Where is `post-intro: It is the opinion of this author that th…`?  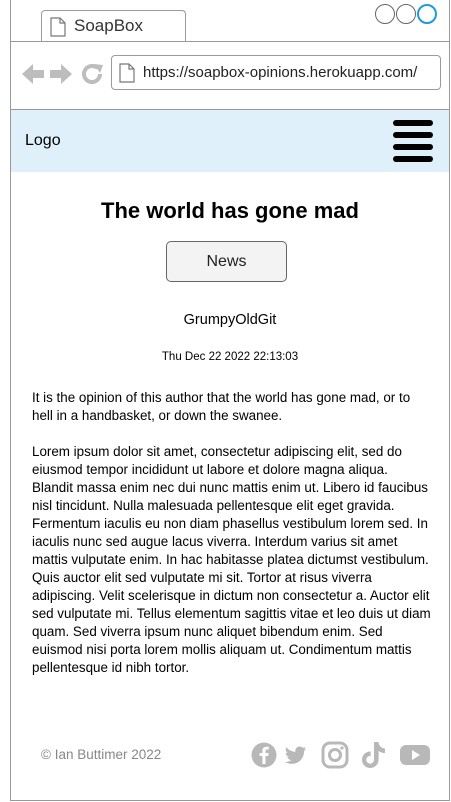
post-intro: It is the opinion of this author that th… is located at coordinates (221, 406).